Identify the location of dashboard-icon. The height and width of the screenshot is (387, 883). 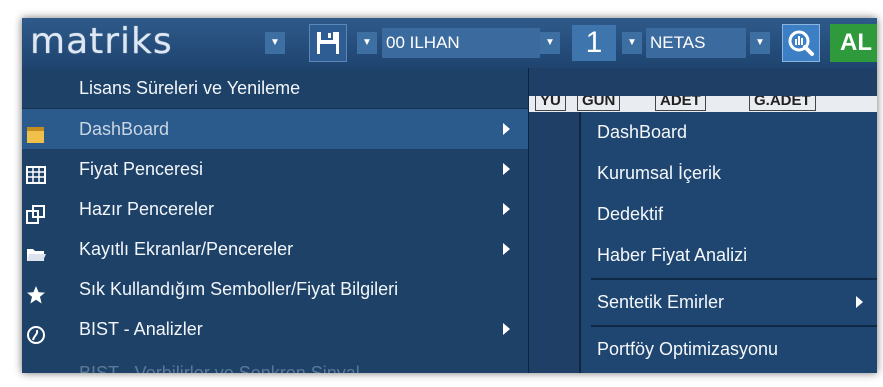
(36, 131).